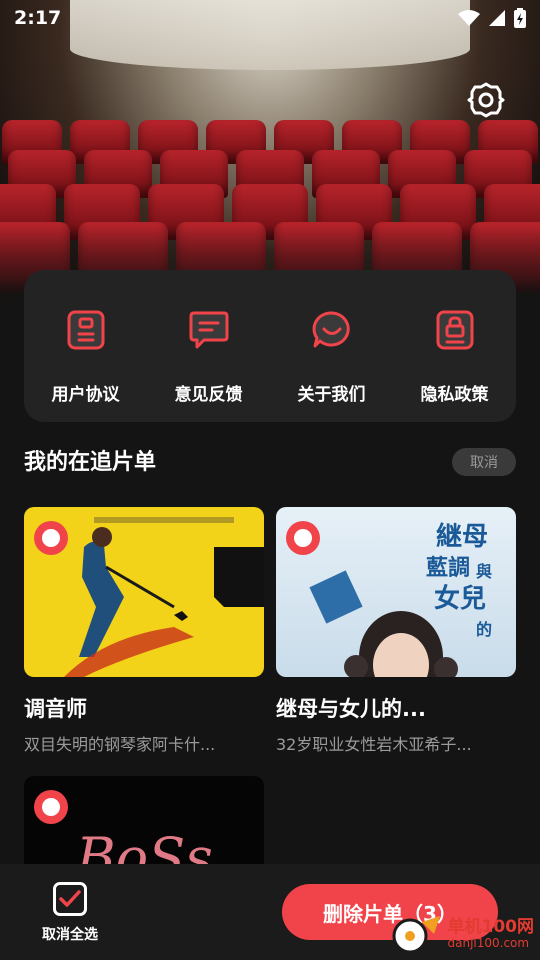  I want to click on menu-item-label: 隐私政策, so click(454, 395).